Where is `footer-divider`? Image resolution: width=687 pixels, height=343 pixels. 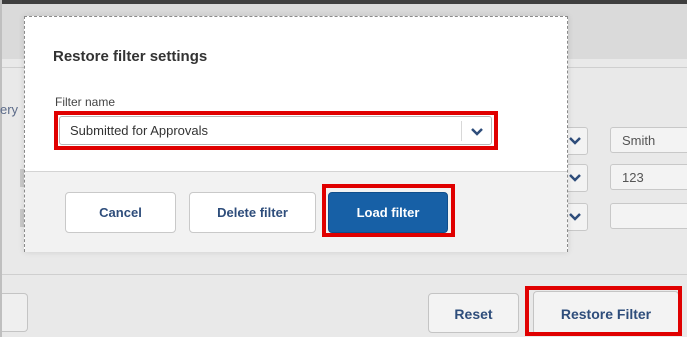
footer-divider is located at coordinates (344, 274).